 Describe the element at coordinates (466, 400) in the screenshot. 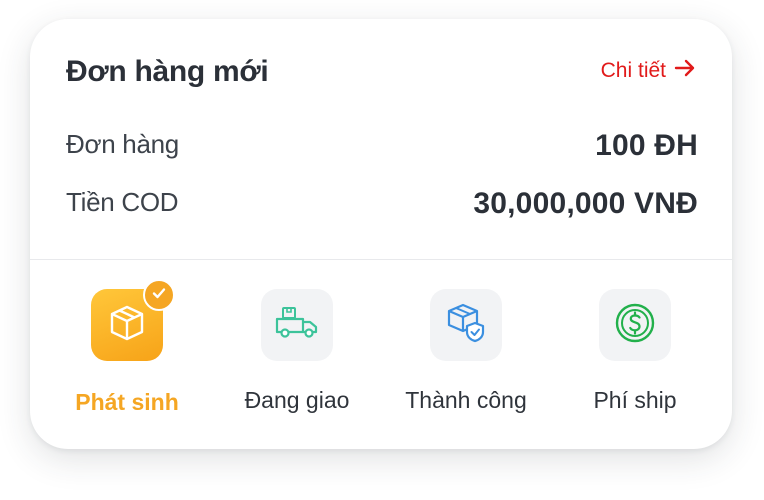

I see `tab-label: Thành công` at that location.